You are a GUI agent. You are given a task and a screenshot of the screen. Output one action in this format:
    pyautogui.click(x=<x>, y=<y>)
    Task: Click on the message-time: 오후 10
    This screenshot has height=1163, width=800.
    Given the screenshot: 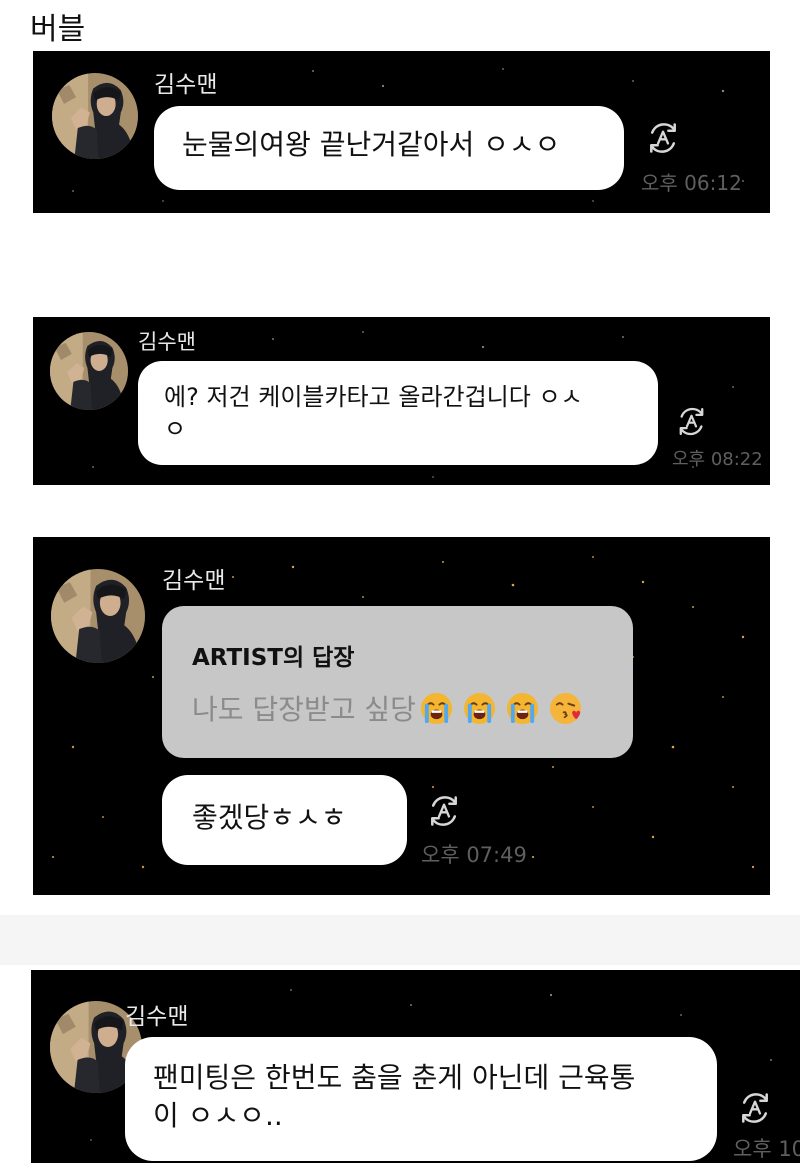 What is the action you would take?
    pyautogui.click(x=766, y=1149)
    